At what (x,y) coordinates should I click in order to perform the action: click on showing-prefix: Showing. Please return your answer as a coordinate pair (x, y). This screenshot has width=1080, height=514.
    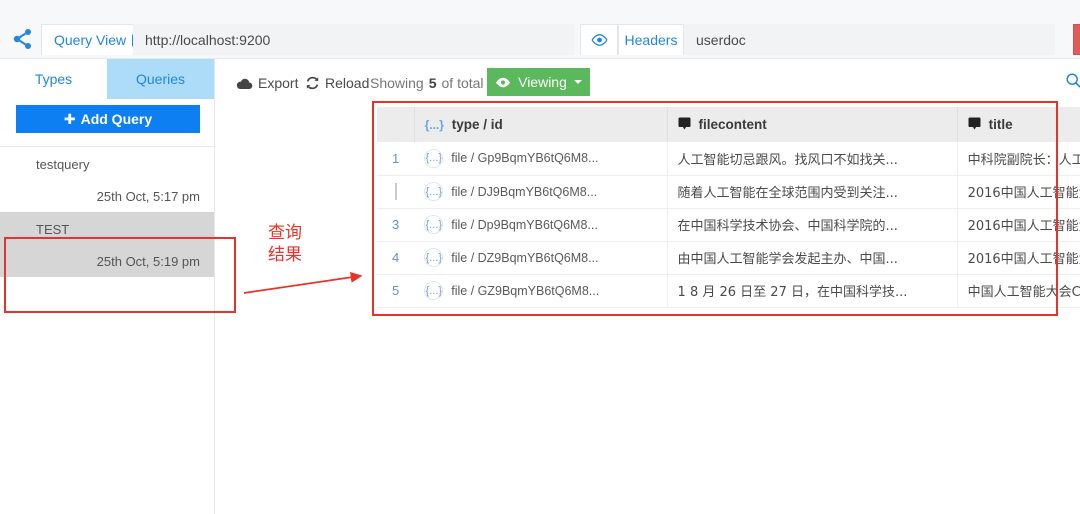
    Looking at the image, I should click on (397, 83).